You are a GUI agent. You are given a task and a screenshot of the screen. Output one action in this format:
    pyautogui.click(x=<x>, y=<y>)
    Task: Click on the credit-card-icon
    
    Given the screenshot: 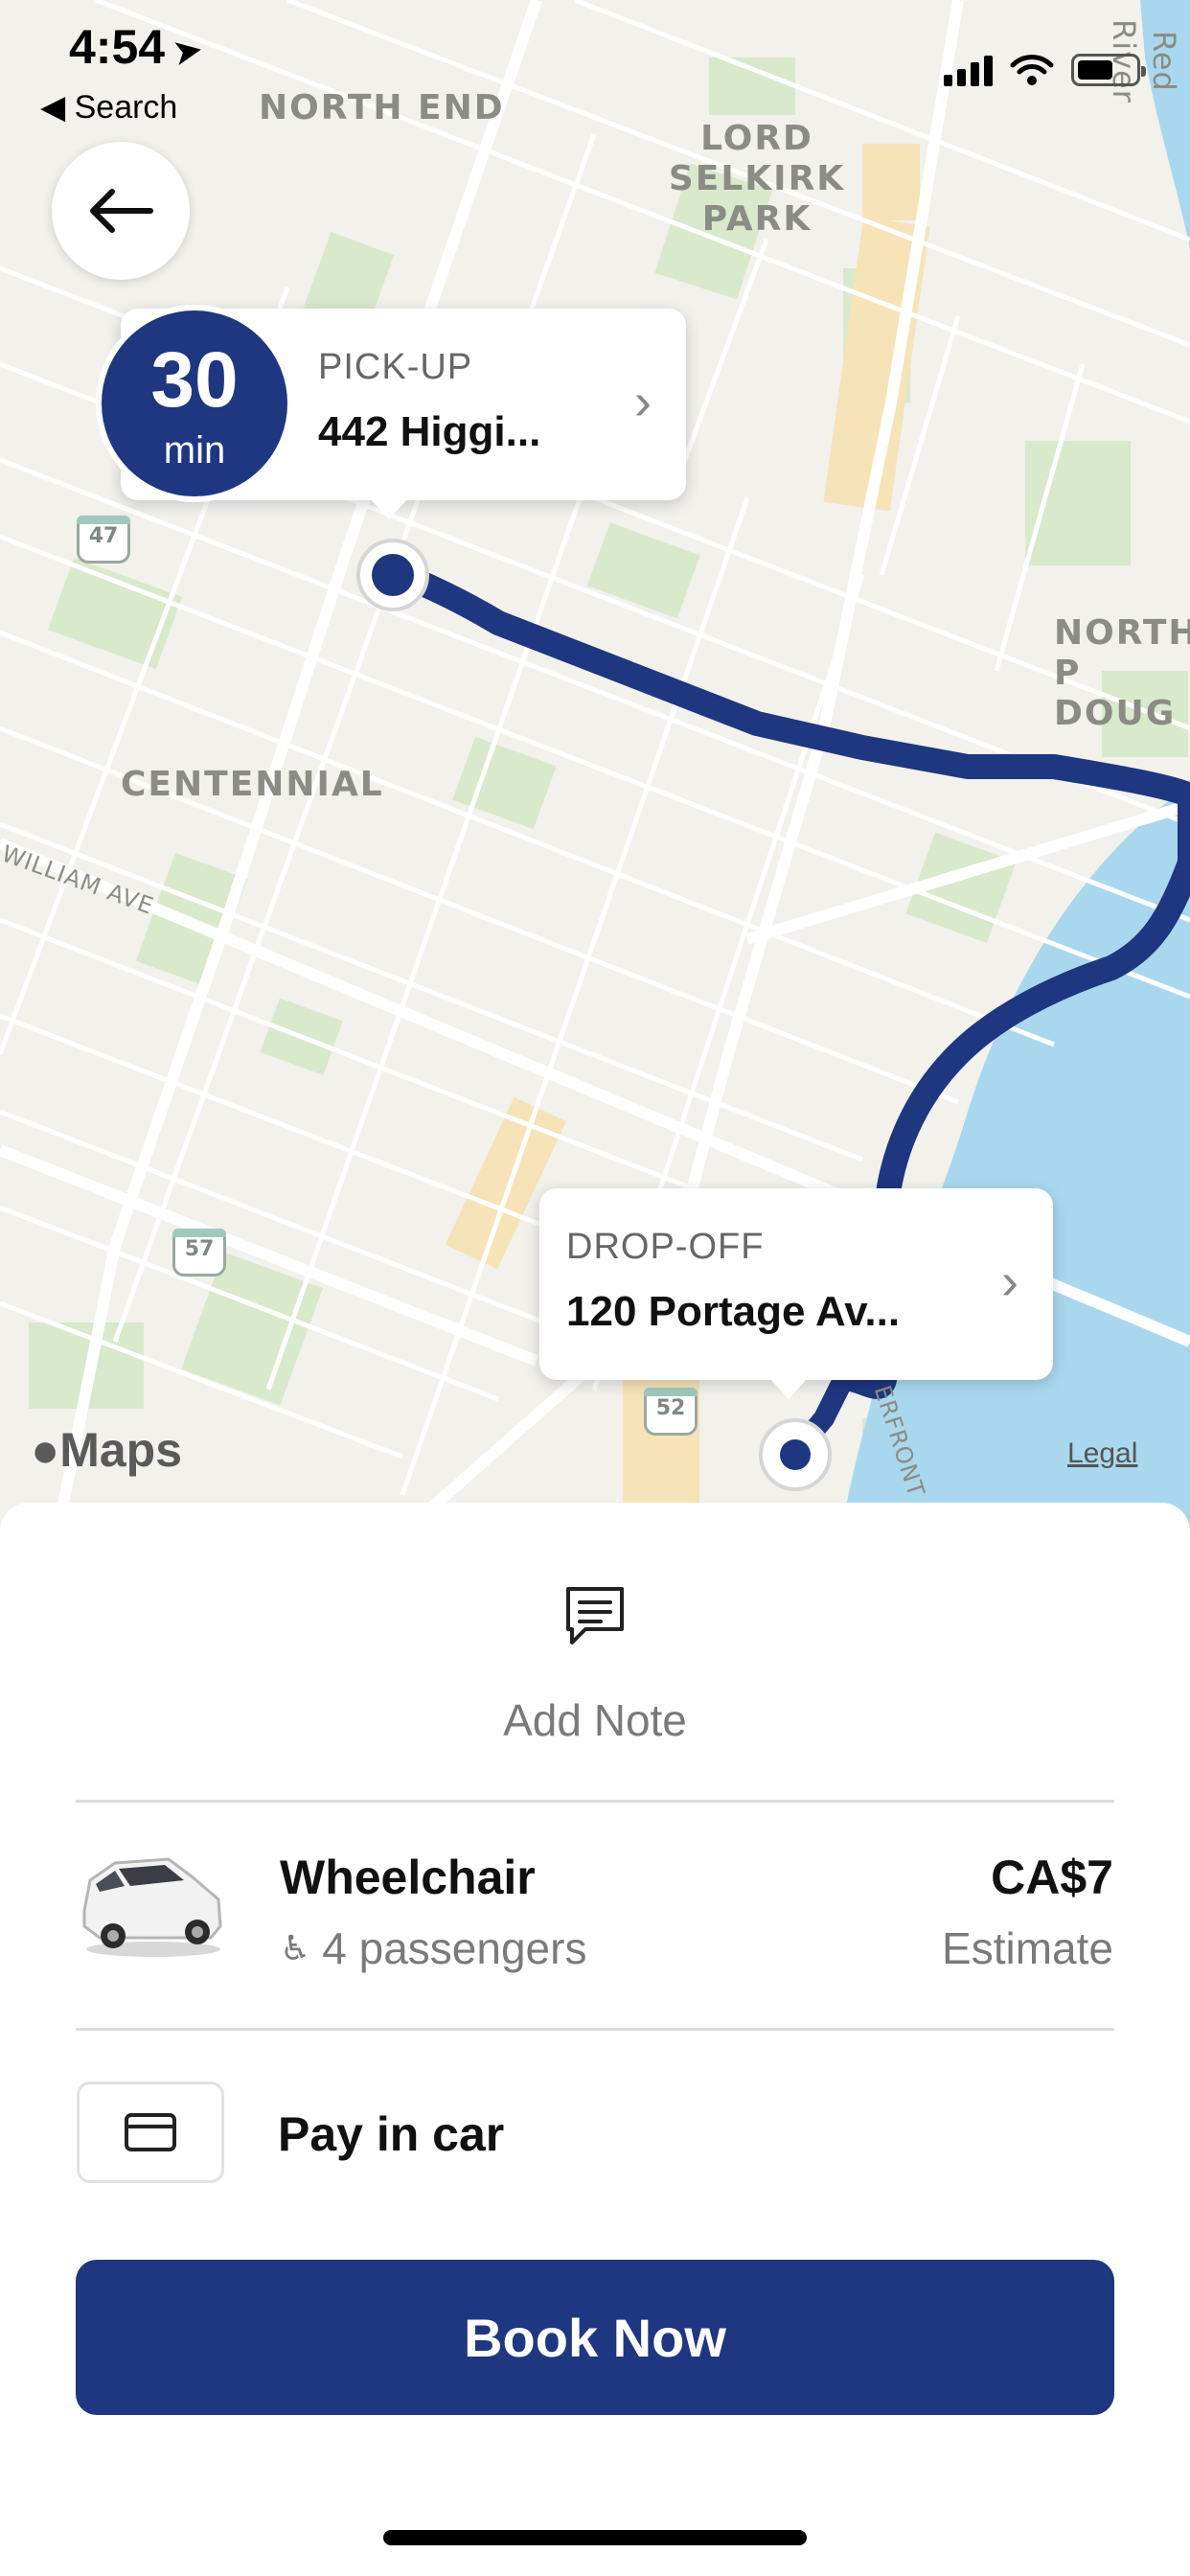 What is the action you would take?
    pyautogui.click(x=151, y=2132)
    